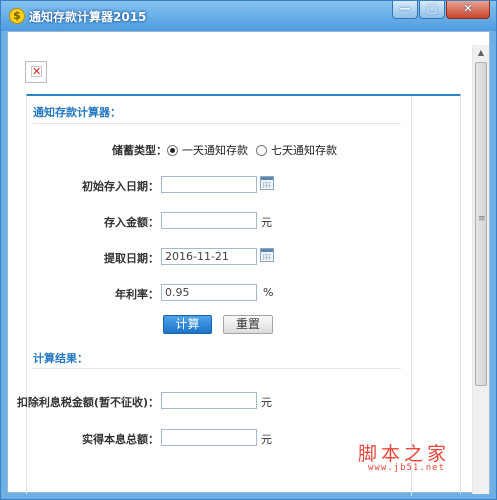 The image size is (497, 500). Describe the element at coordinates (137, 294) in the screenshot. I see `annual-rate-label: 年利率：` at that location.